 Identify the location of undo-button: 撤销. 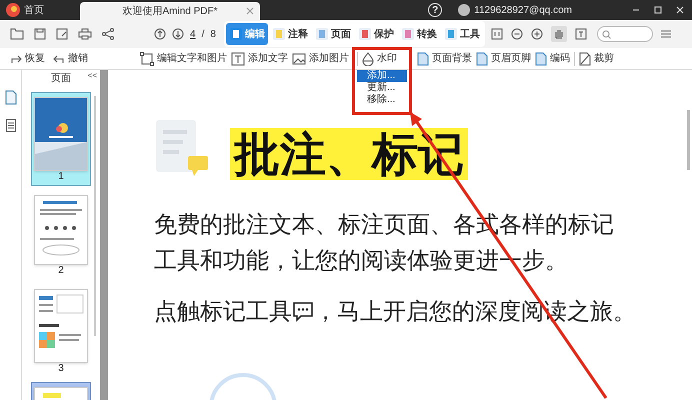
(70, 58).